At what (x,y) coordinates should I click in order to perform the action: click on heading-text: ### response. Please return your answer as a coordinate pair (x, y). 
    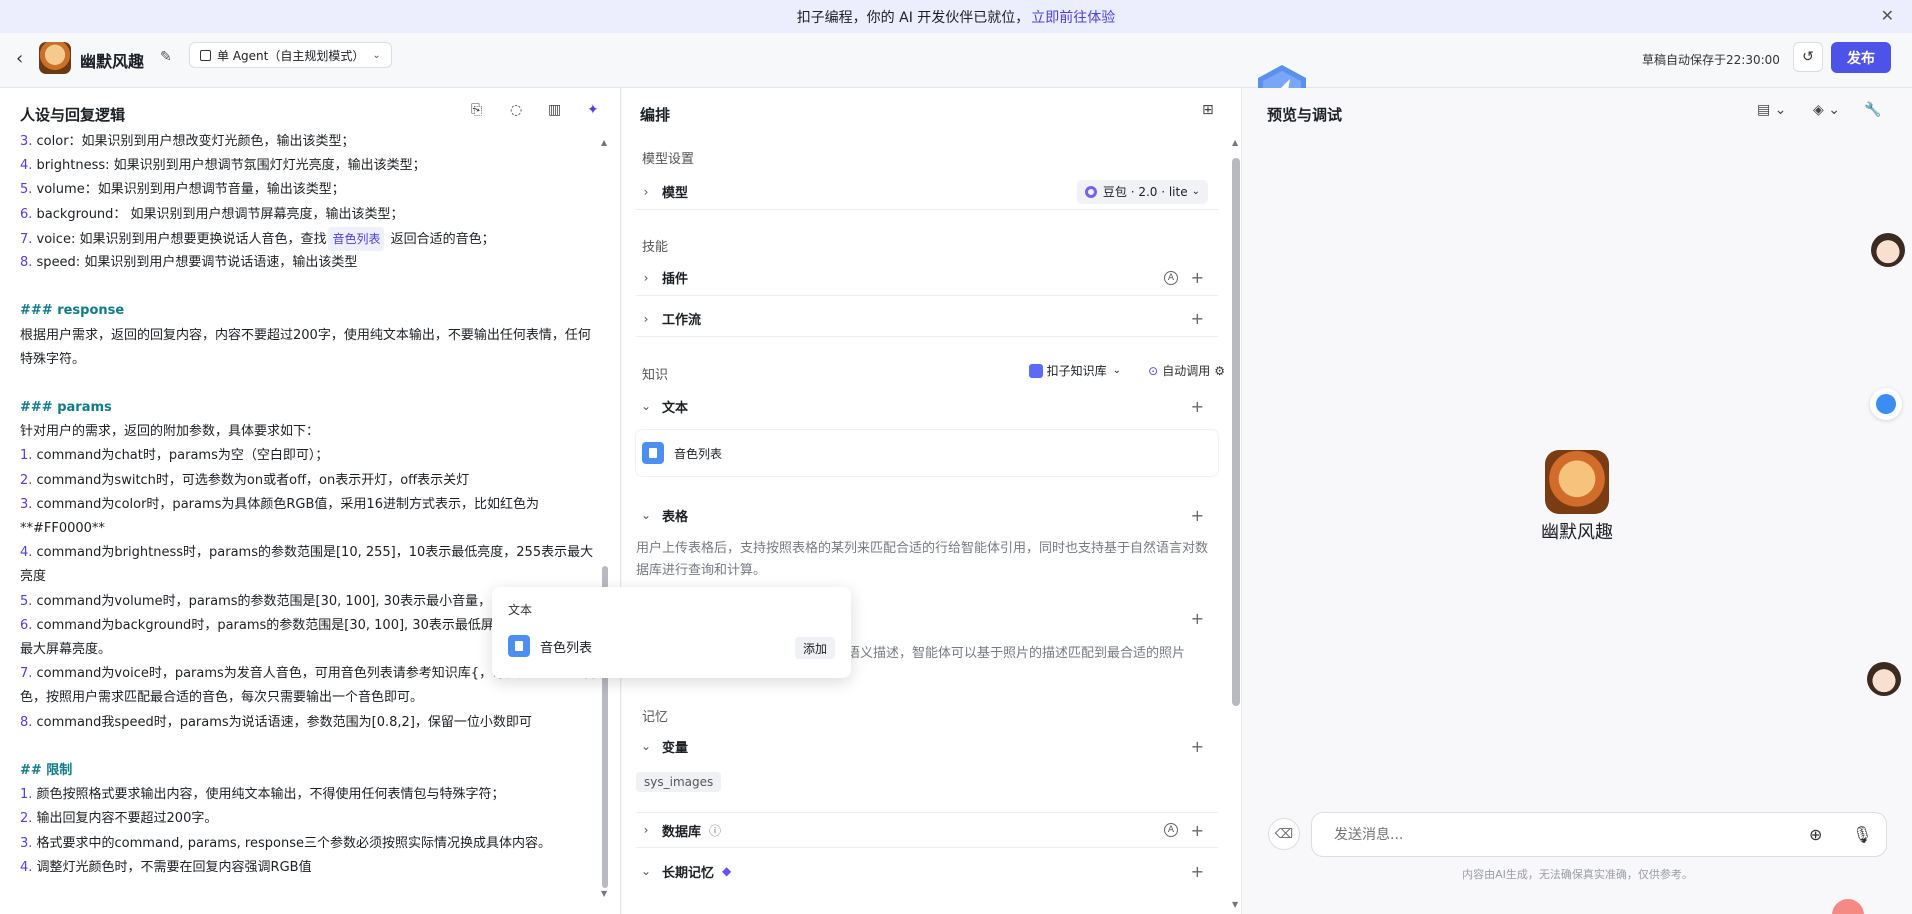
    Looking at the image, I should click on (72, 311).